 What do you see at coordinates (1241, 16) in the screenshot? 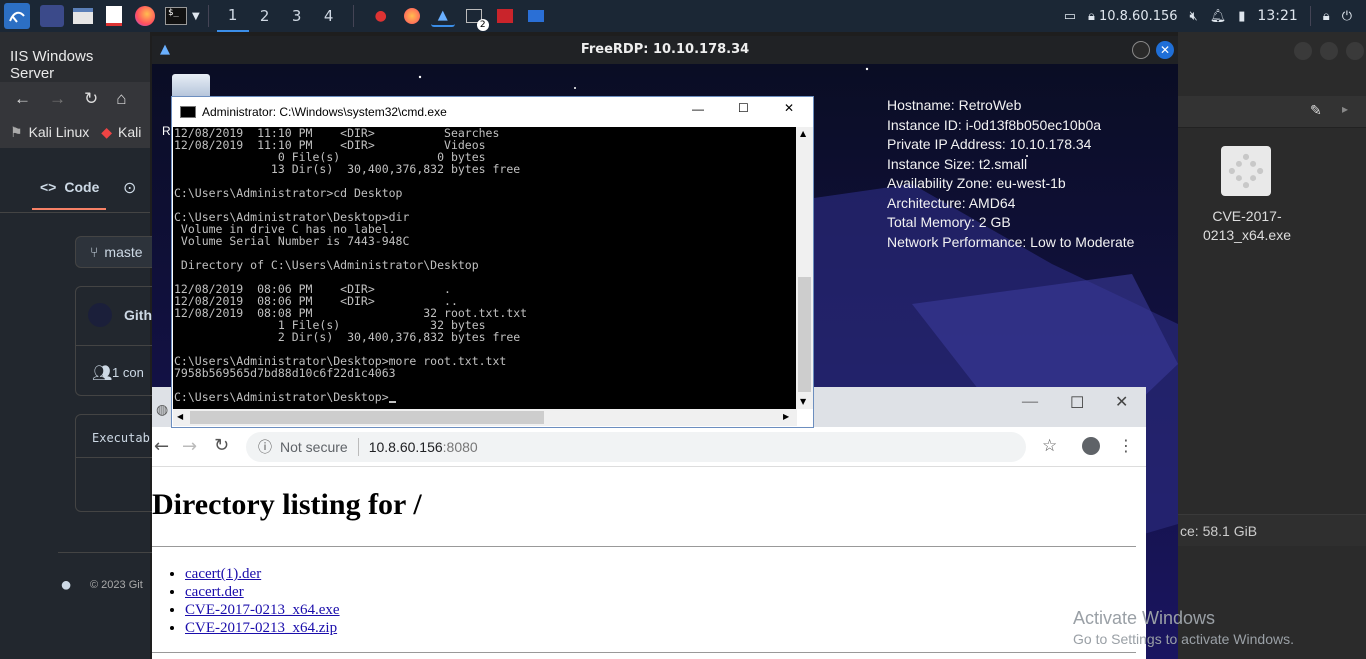
I see `battery-icon: ▮` at bounding box center [1241, 16].